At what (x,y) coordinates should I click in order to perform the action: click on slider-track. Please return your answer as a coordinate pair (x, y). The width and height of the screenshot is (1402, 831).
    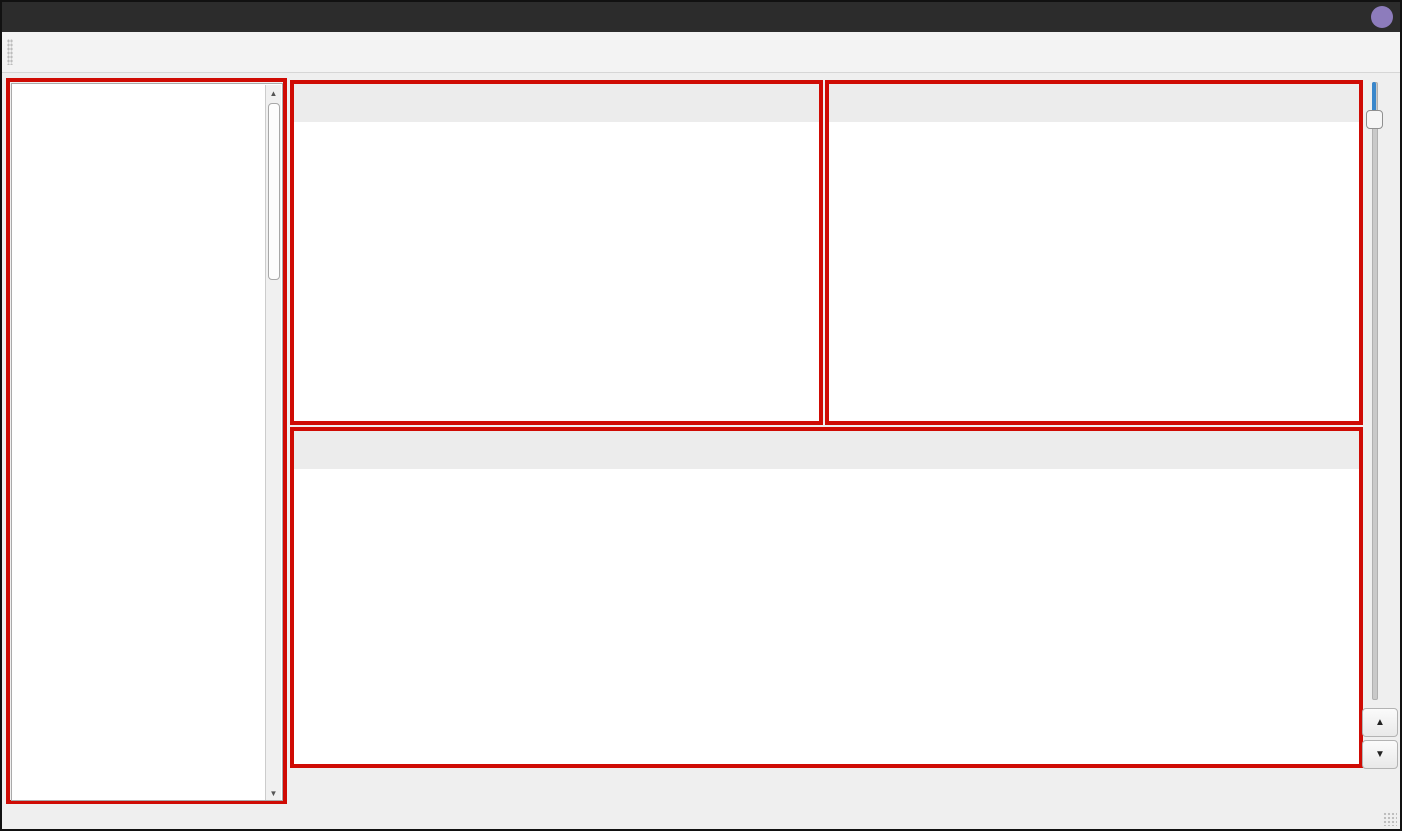
    Looking at the image, I should click on (1375, 391).